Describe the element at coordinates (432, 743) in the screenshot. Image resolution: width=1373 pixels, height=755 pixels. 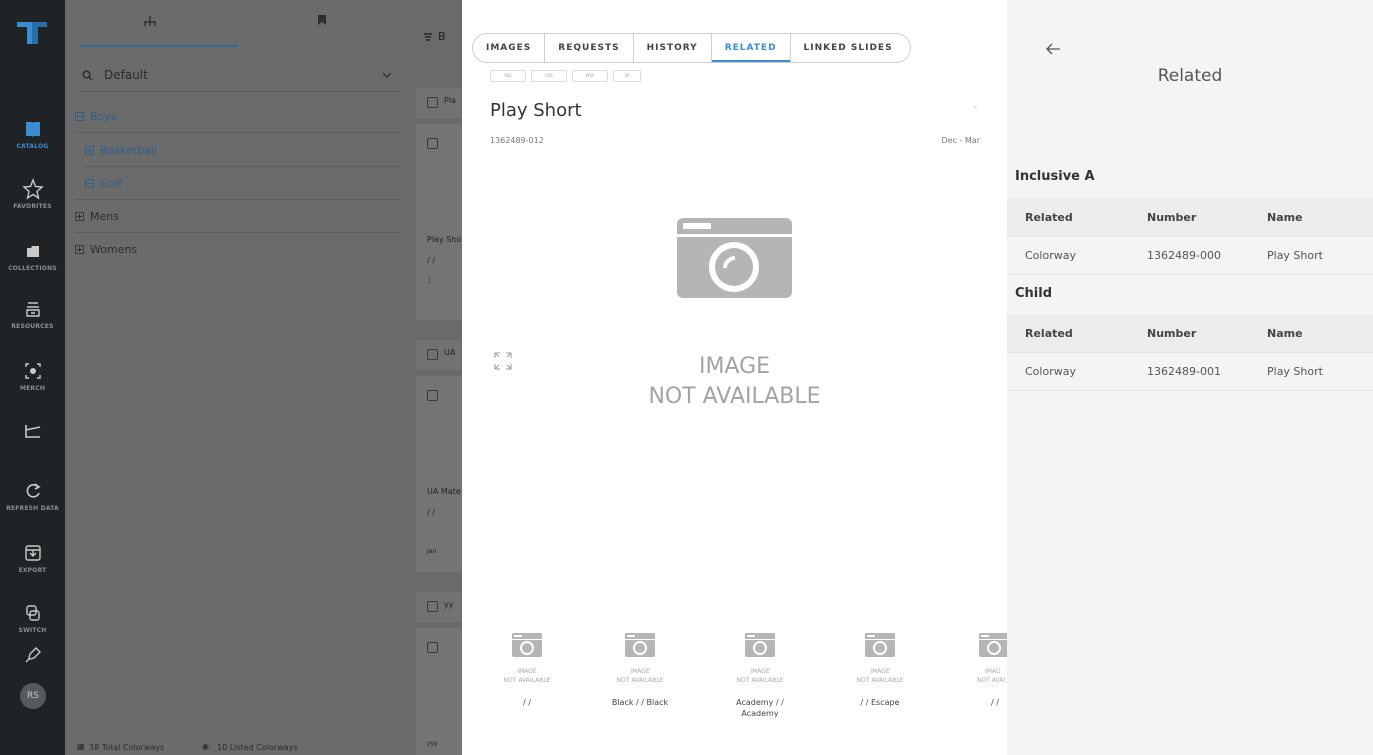
I see `card-meta: yyy` at that location.